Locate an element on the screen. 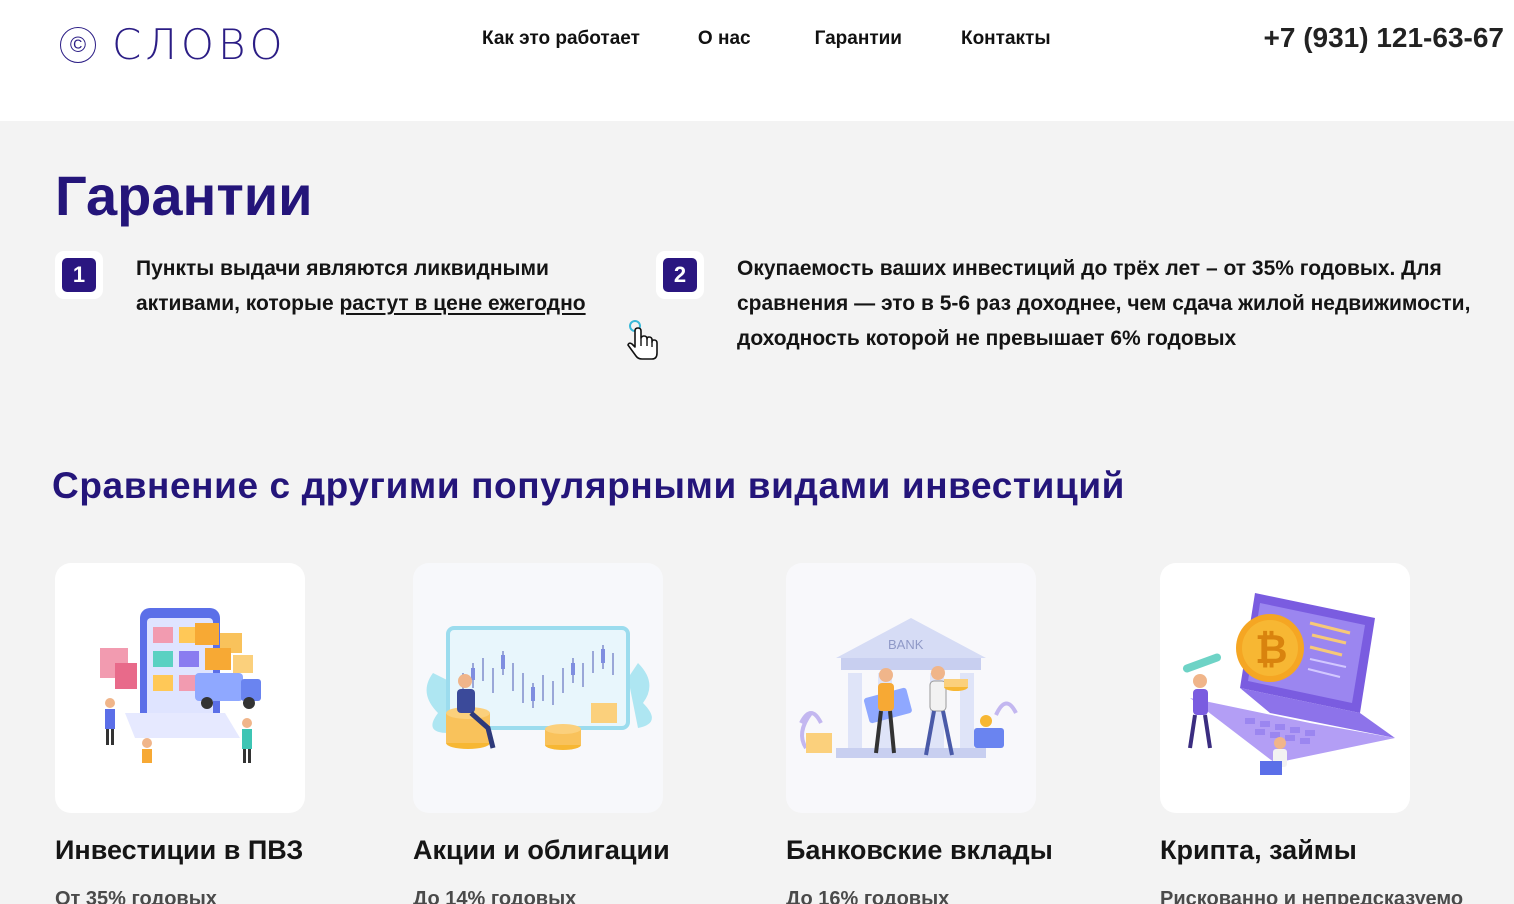 This screenshot has width=1514, height=904. bank-illustration-icon: BANK is located at coordinates (911, 688).